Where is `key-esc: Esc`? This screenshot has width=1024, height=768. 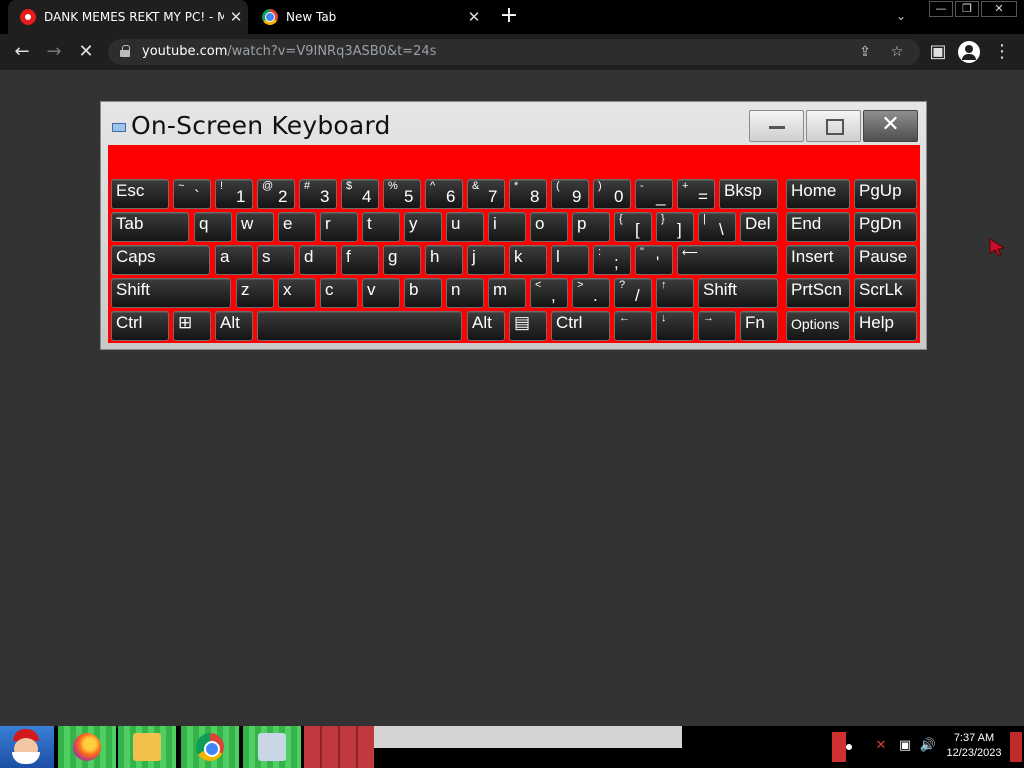 key-esc: Esc is located at coordinates (140, 194).